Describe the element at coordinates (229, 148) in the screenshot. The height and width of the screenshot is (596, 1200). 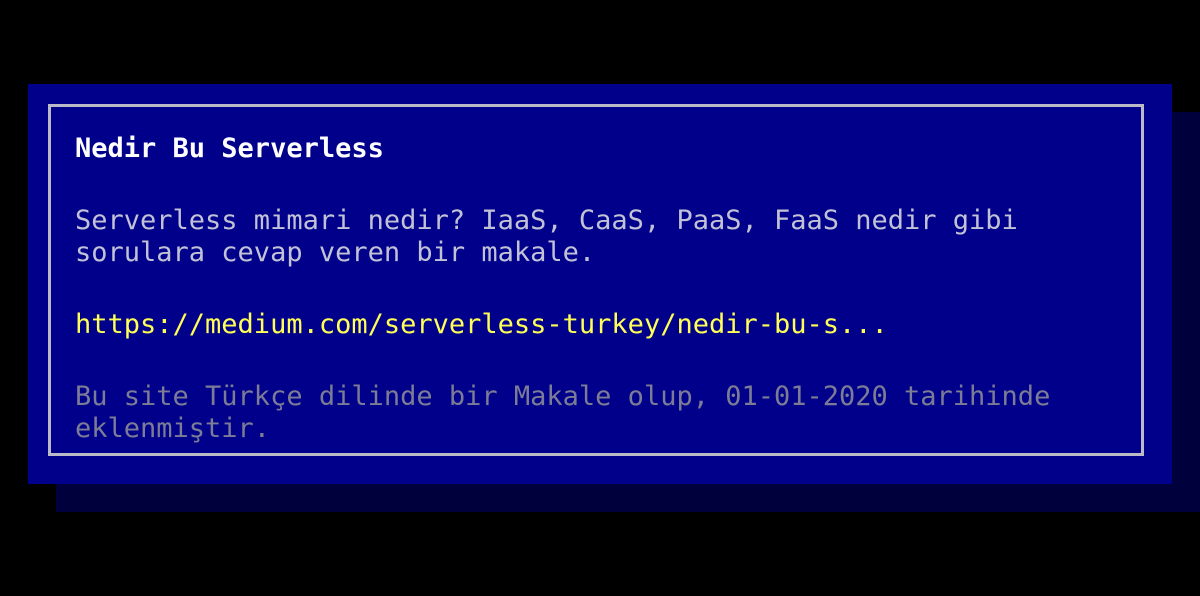
I see `card-title: Nedir Bu Serverless` at that location.